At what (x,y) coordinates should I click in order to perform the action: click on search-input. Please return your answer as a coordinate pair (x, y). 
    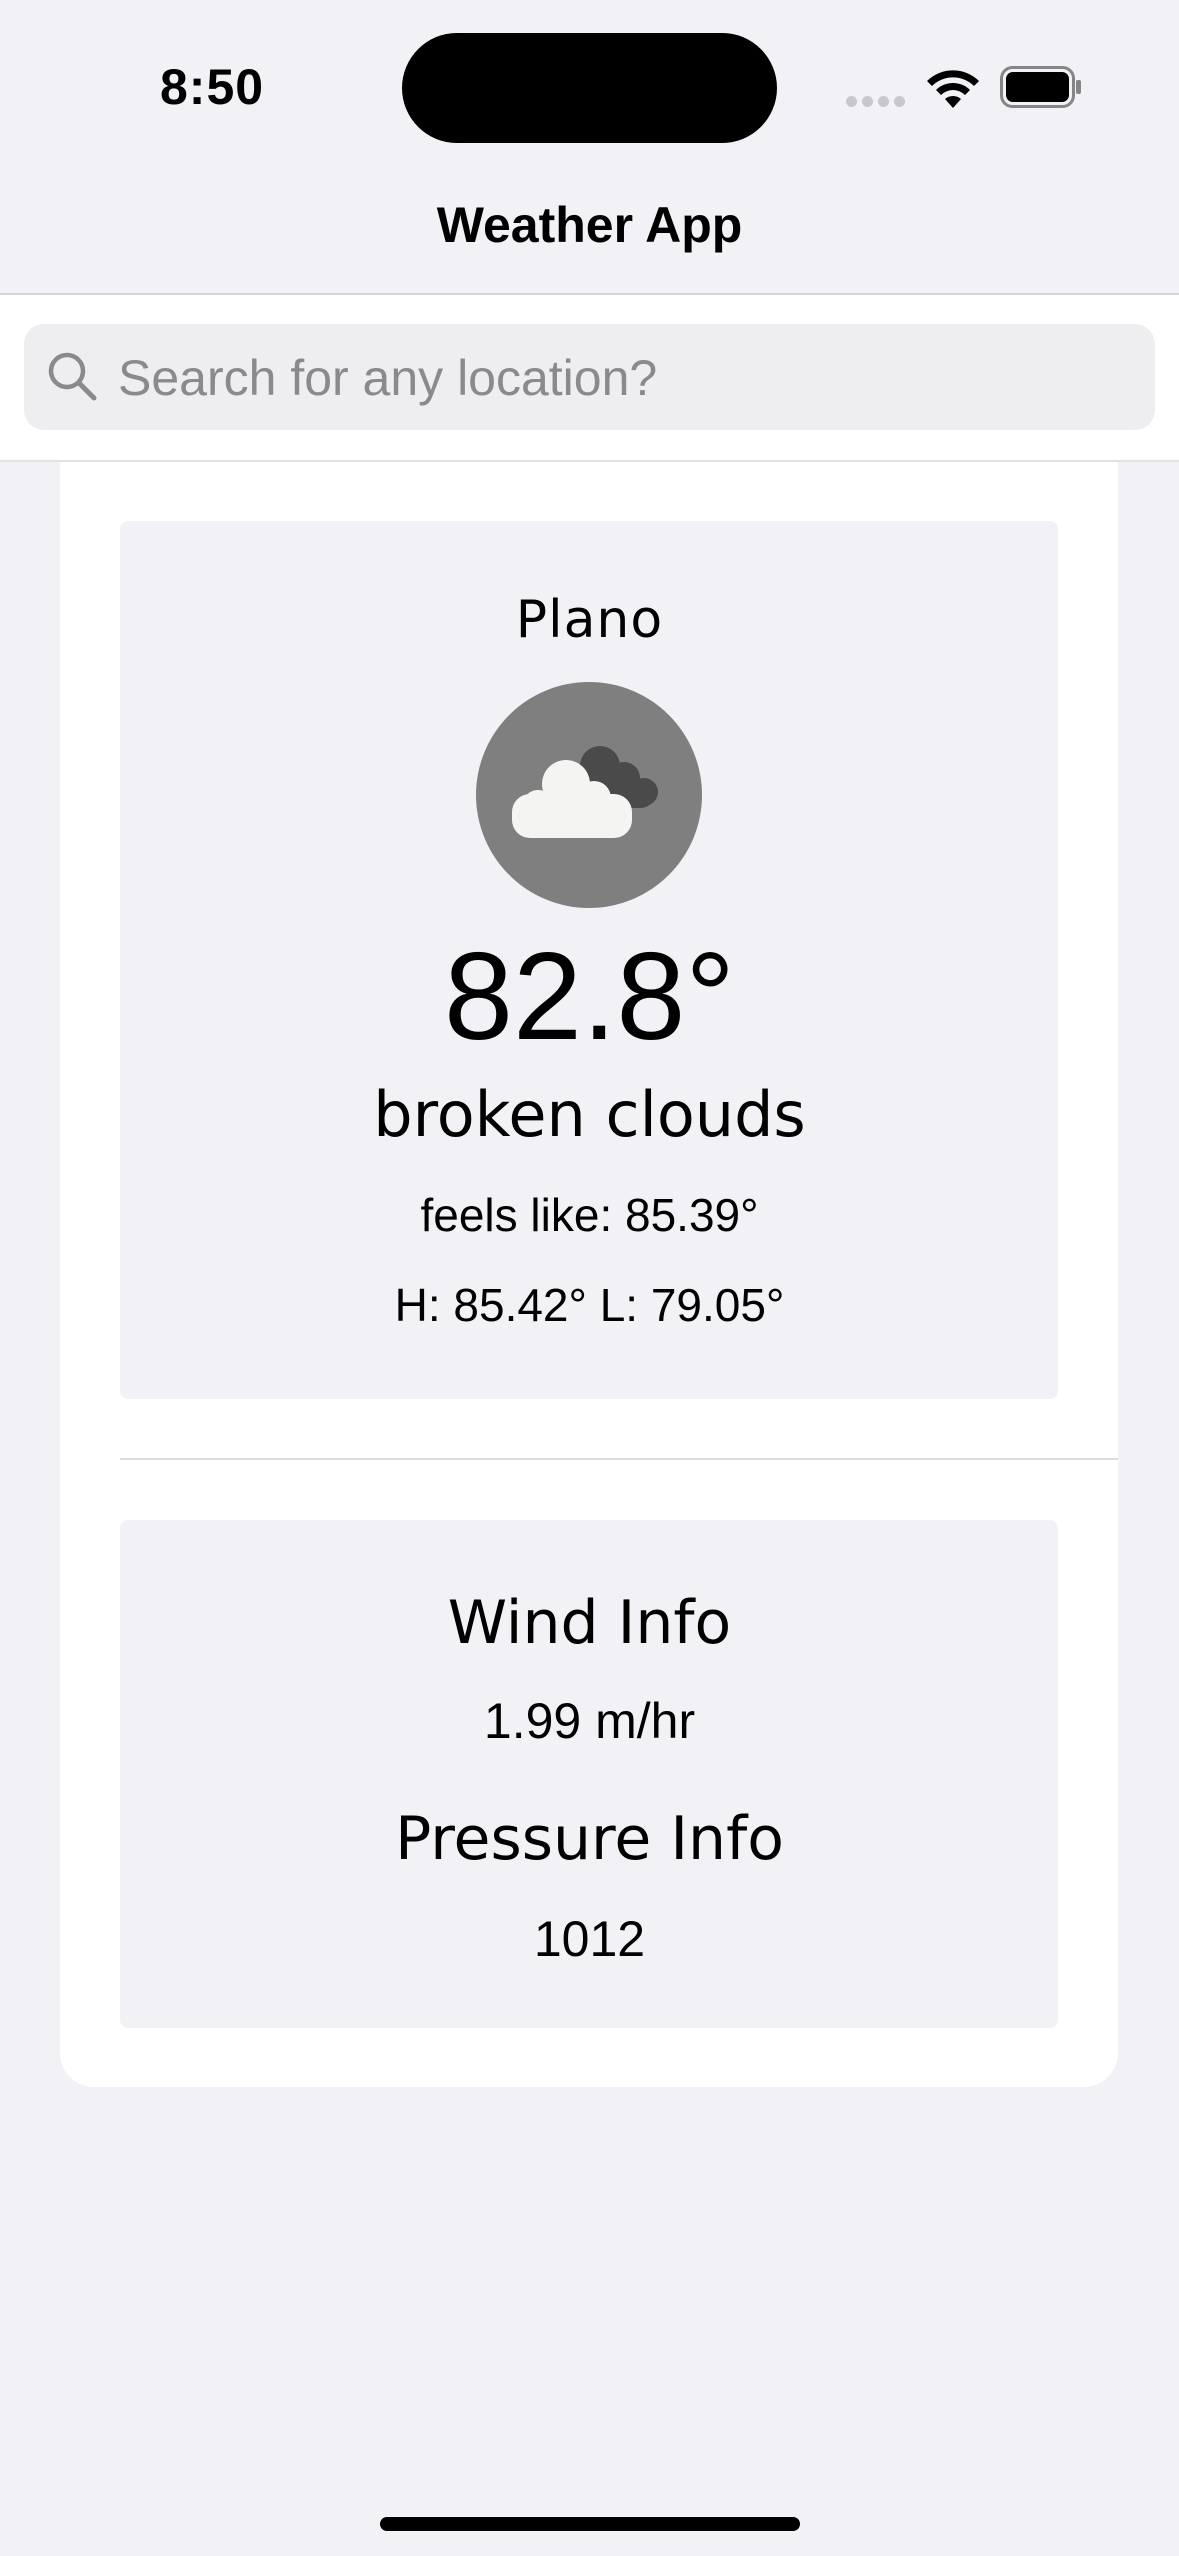
    Looking at the image, I should click on (618, 378).